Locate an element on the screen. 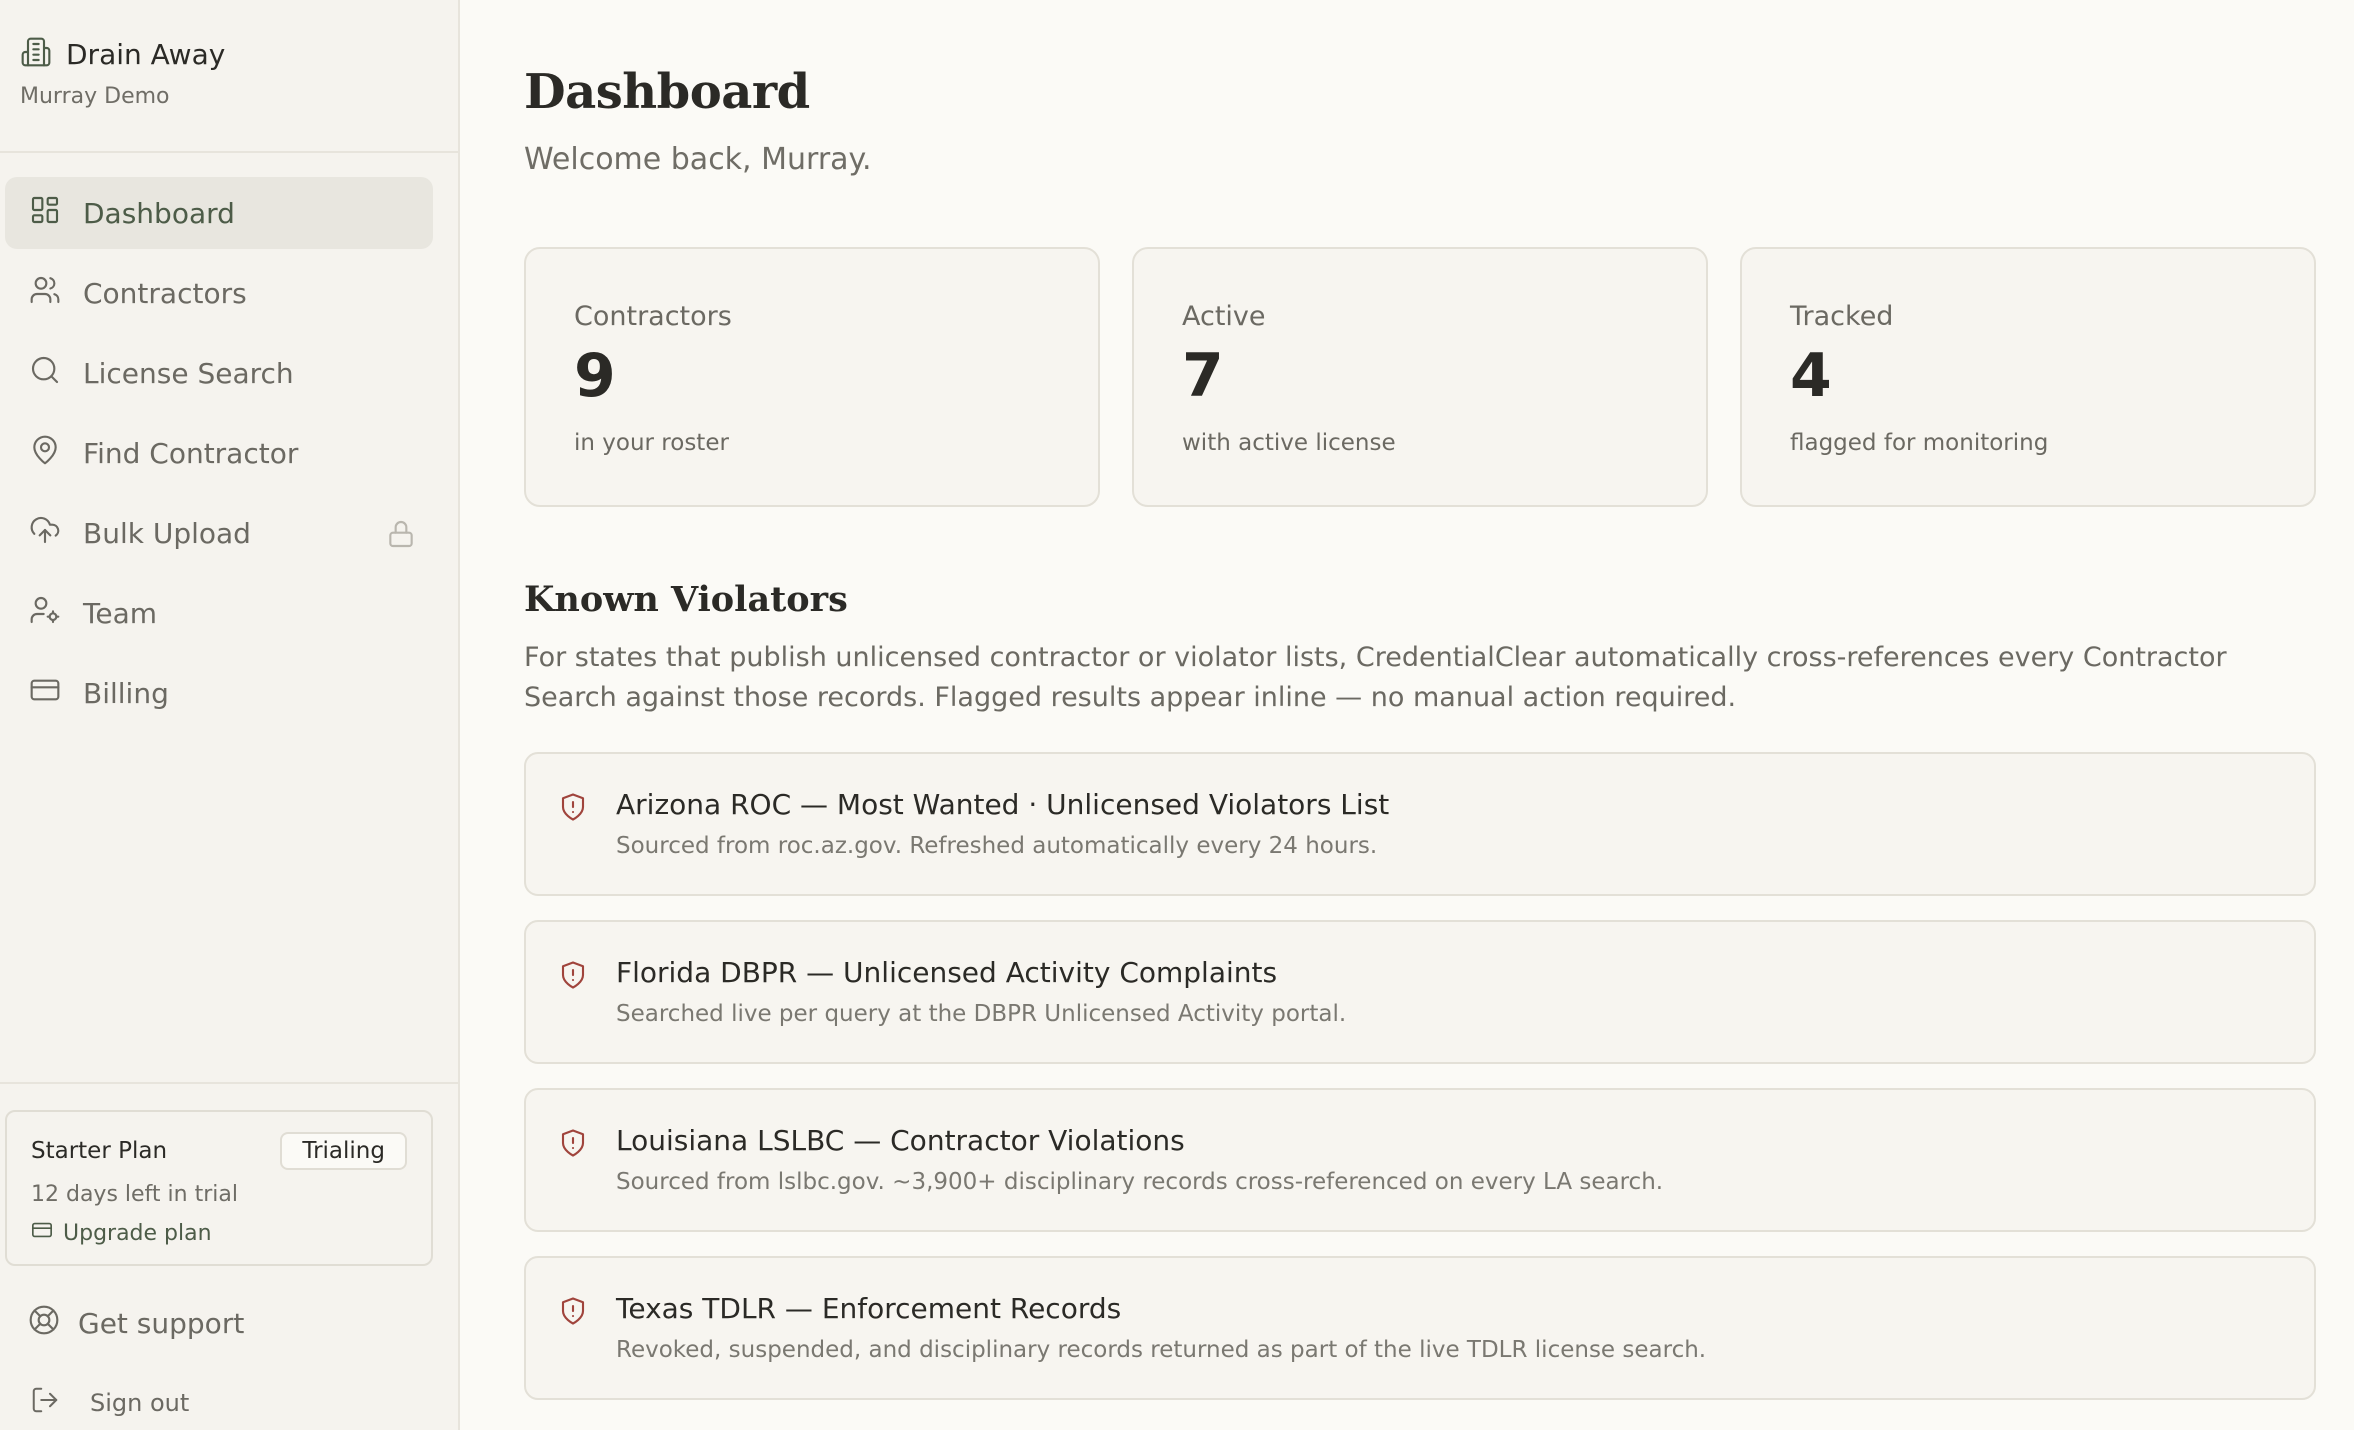 The width and height of the screenshot is (2354, 1430). sidebar-item-license-search: License Search is located at coordinates (219, 373).